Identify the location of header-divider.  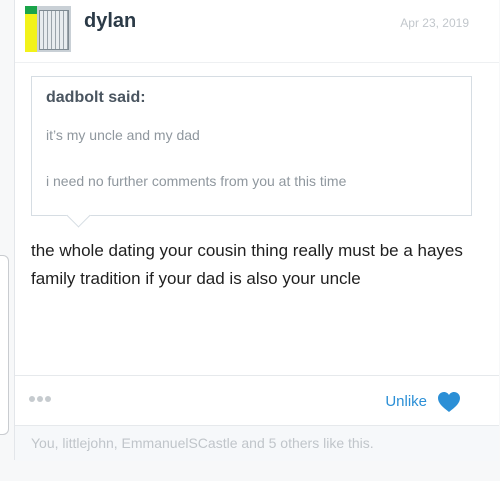
(257, 62).